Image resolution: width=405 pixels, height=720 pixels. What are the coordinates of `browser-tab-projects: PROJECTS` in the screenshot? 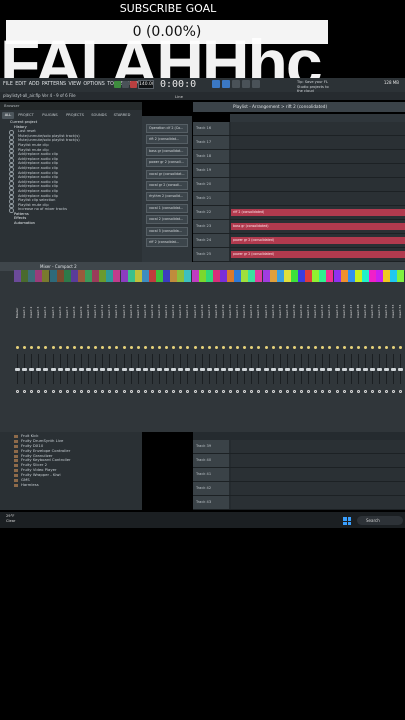 It's located at (75, 115).